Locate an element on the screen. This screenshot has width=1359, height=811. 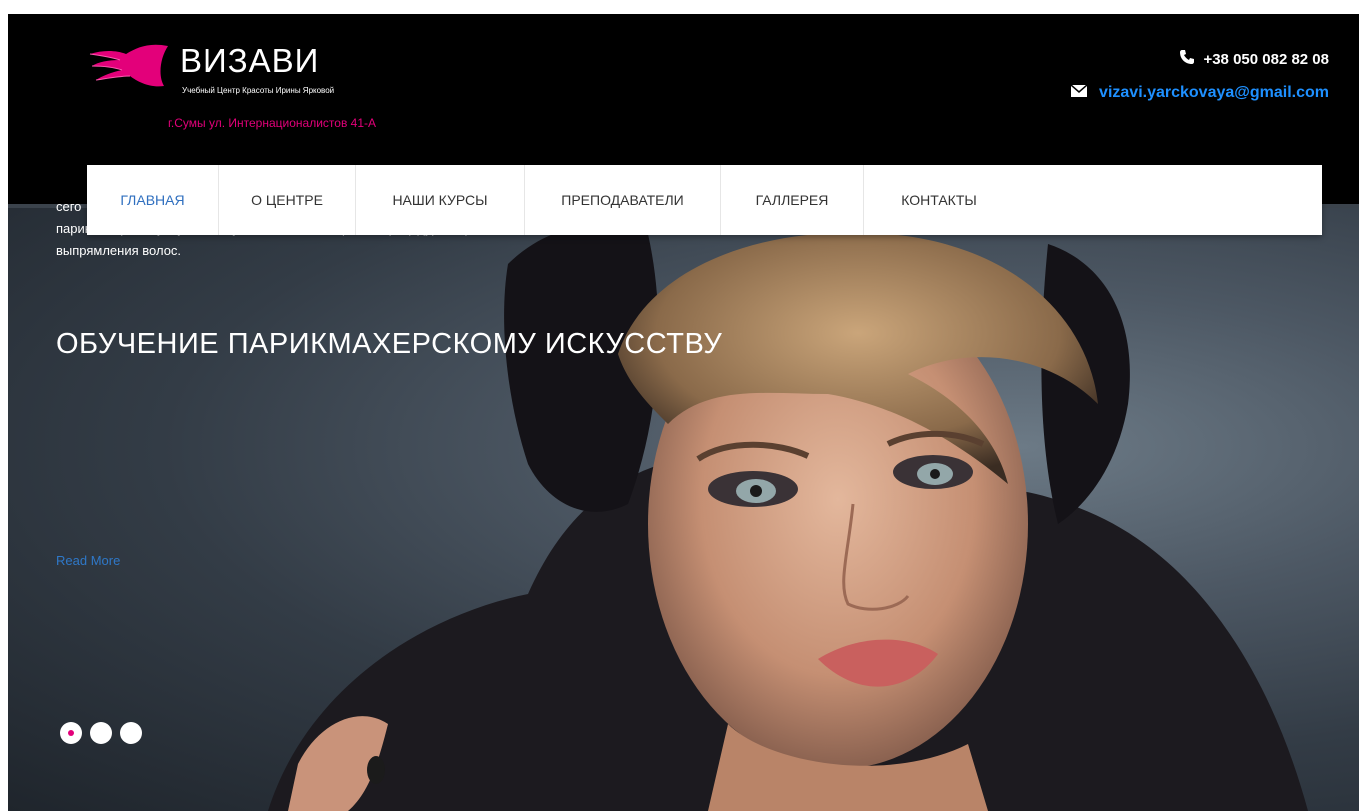
address: г.Сумы ул. Интернационалистов 41-А is located at coordinates (272, 123).